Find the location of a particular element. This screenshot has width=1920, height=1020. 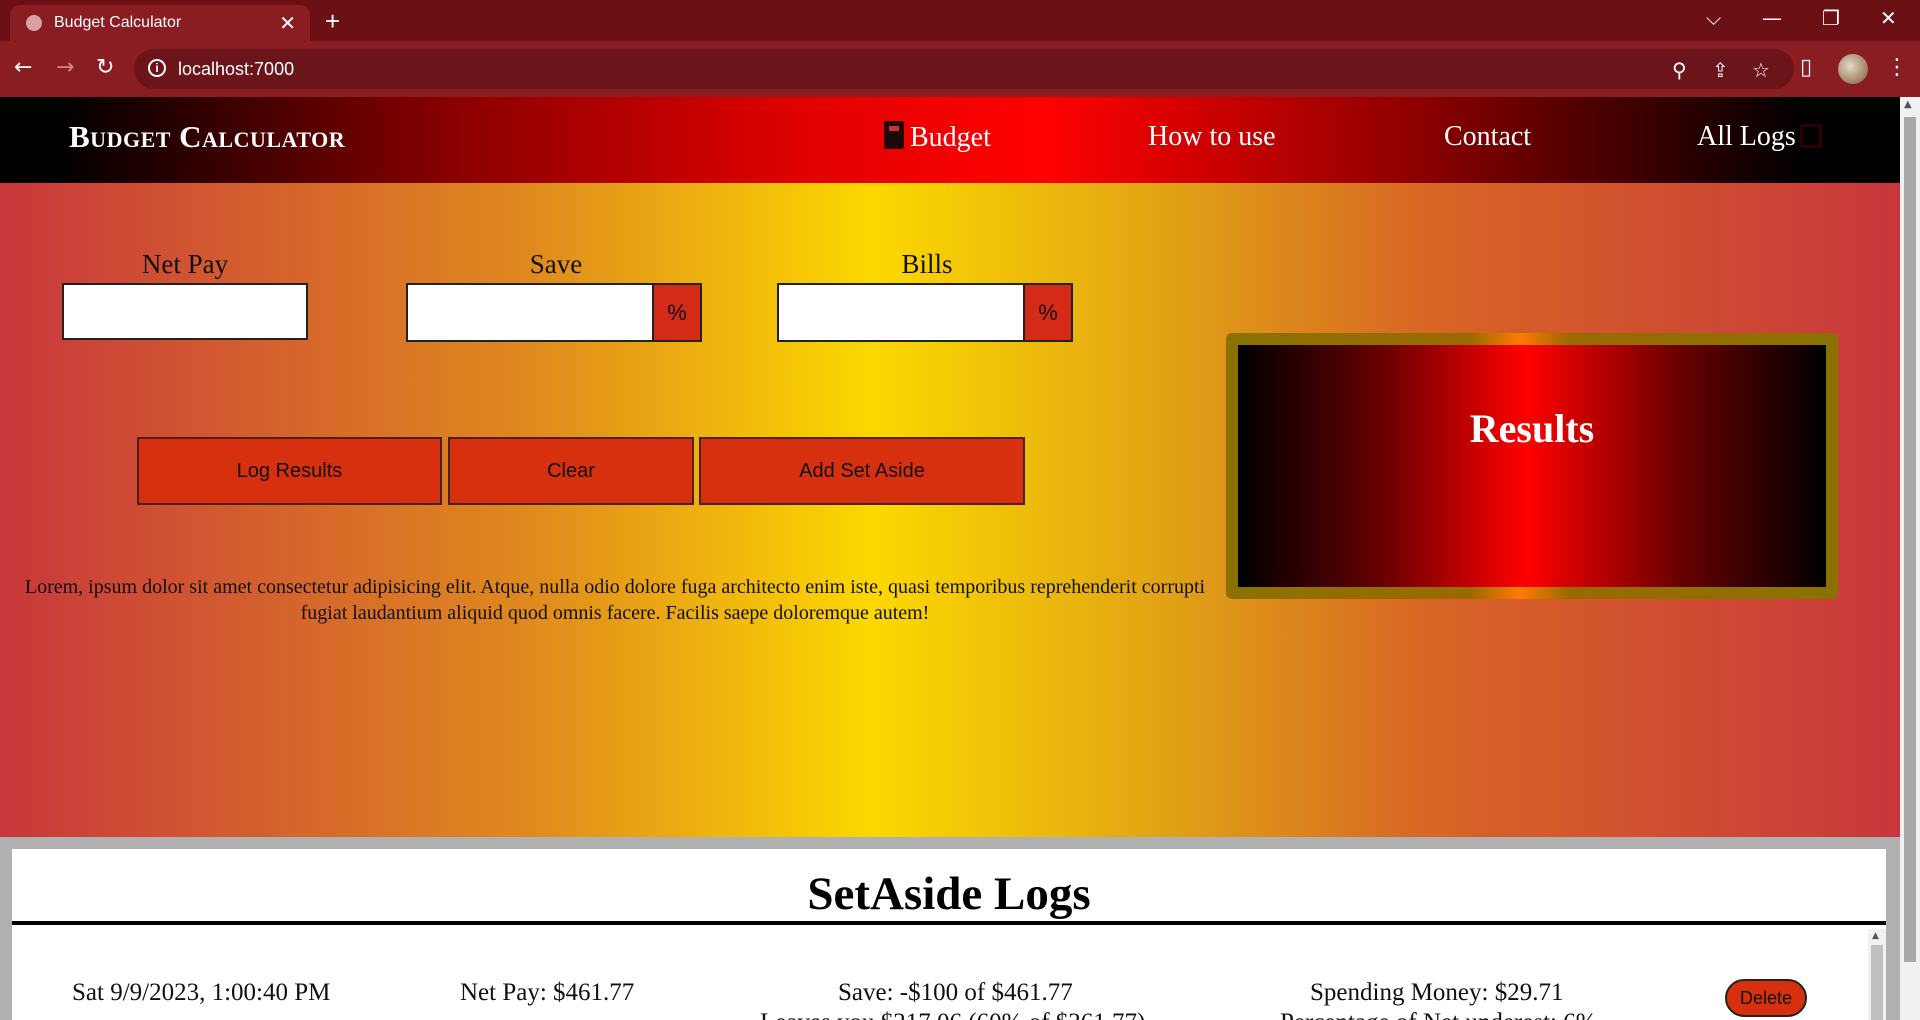

nav-link-all-logs: All Logs is located at coordinates (1759, 137).